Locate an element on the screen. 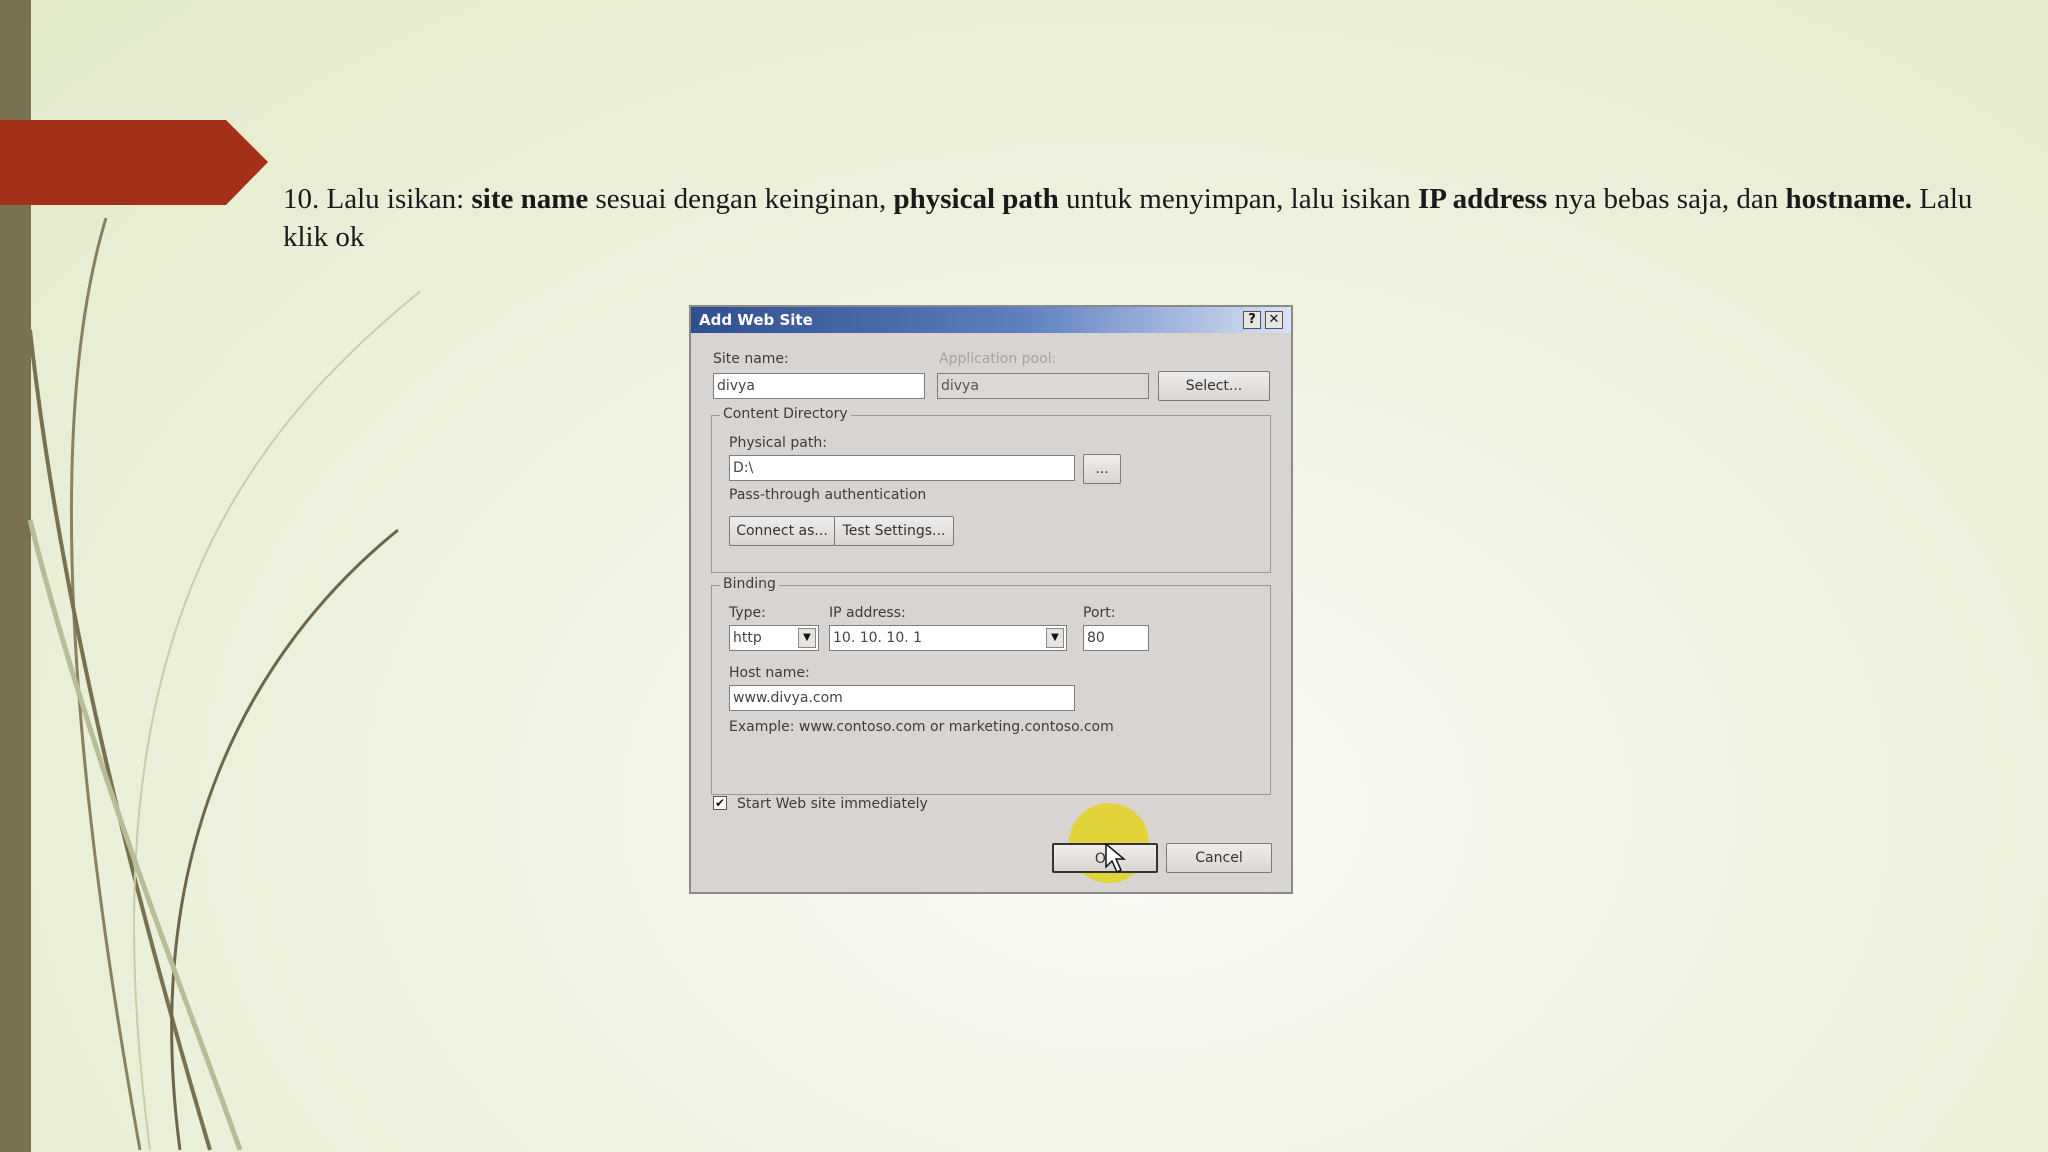 The height and width of the screenshot is (1152, 2048). caption-part: 10. Lalu isikan: is located at coordinates (377, 199).